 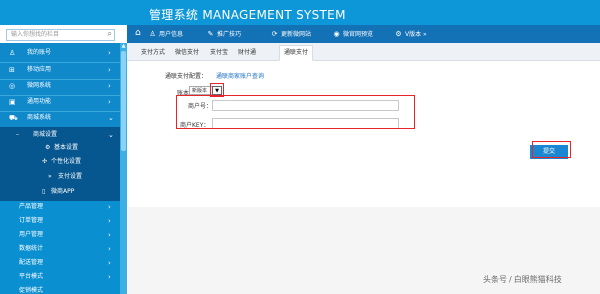 I want to click on sidebar-item-promo-mode: 促销模式, so click(x=59, y=288).